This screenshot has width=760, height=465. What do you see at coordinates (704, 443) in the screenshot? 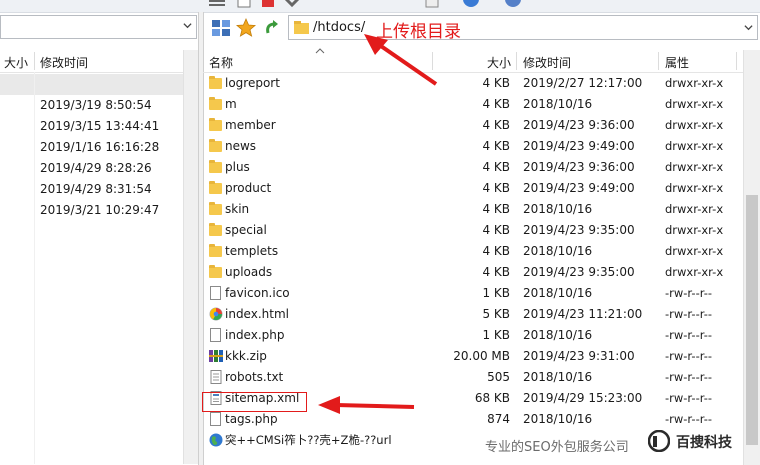
I see `brand-name: 百捜科技` at bounding box center [704, 443].